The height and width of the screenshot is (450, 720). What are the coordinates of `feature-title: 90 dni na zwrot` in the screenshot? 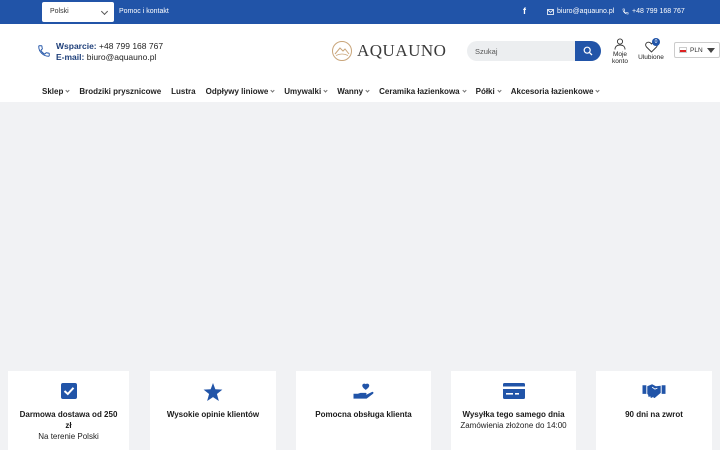 It's located at (654, 414).